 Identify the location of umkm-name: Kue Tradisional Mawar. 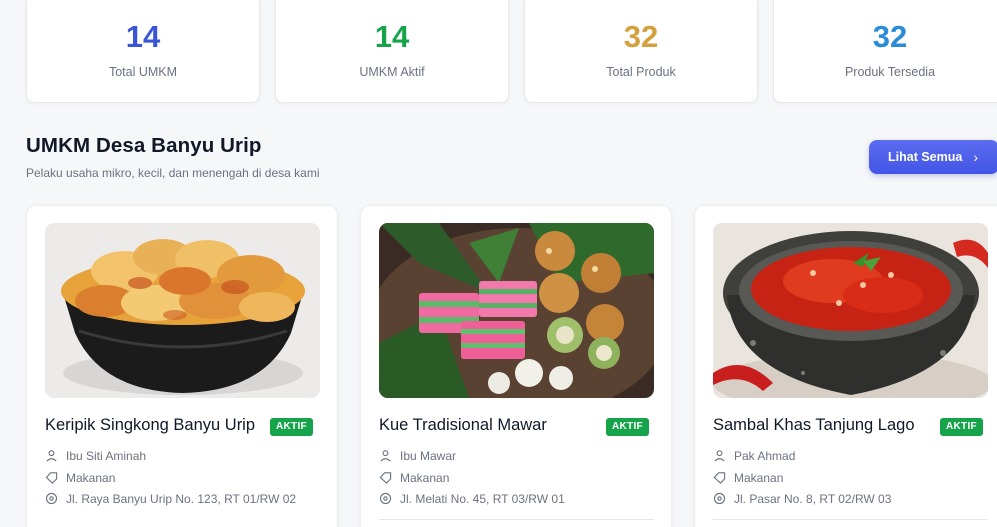
(463, 425).